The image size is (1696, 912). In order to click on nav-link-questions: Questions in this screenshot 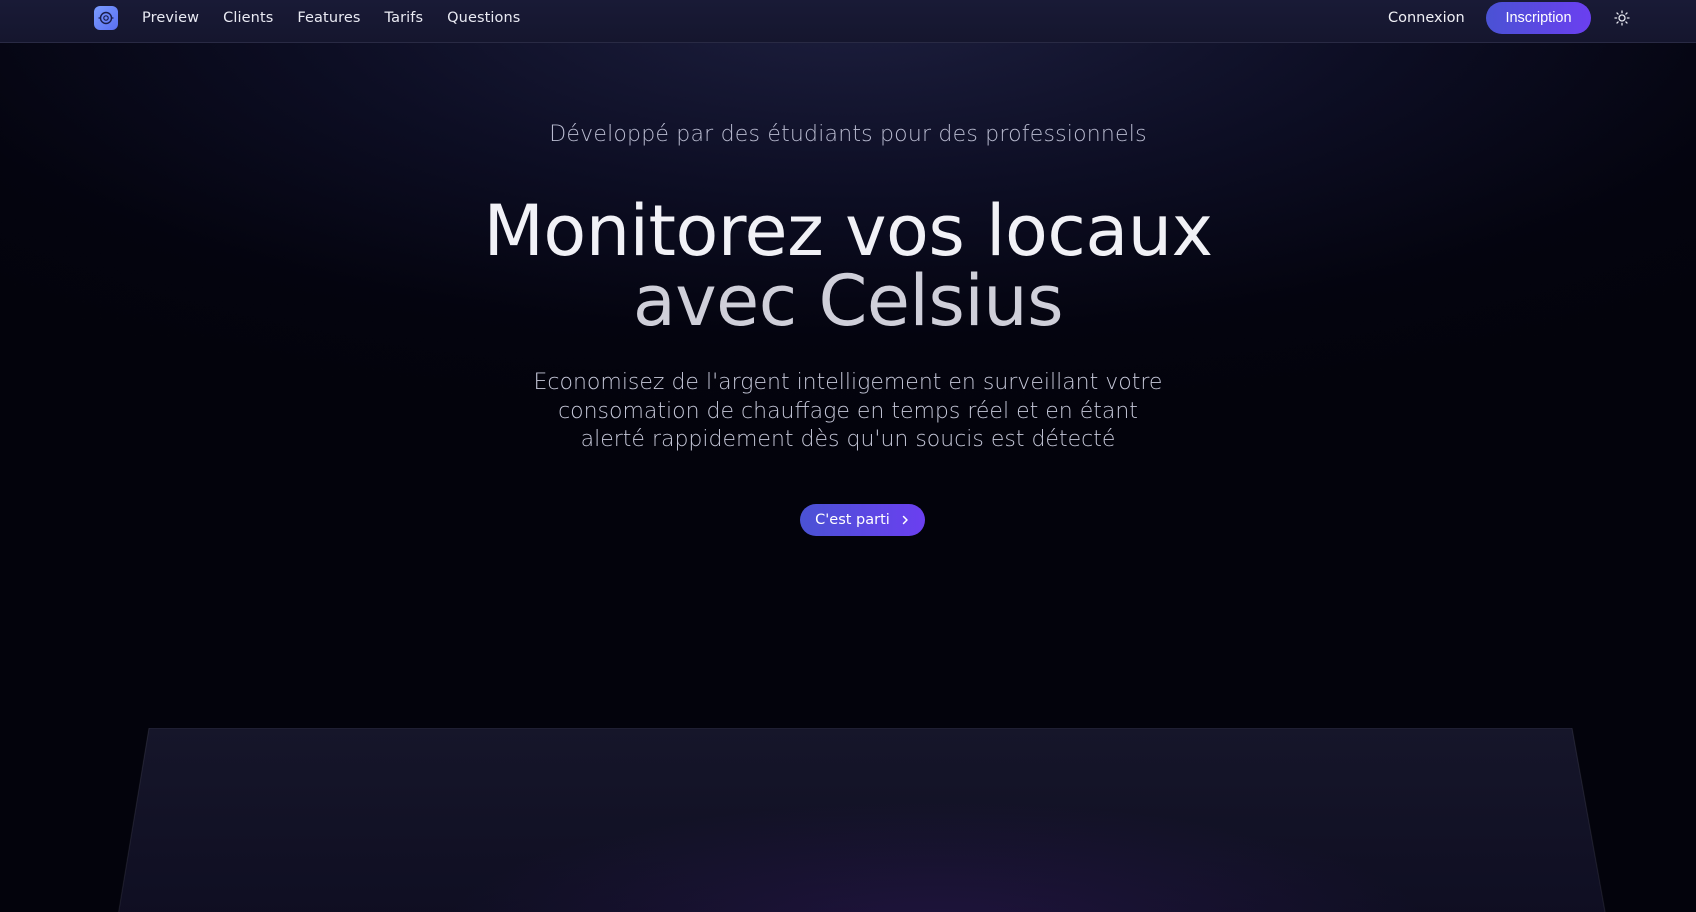, I will do `click(483, 18)`.